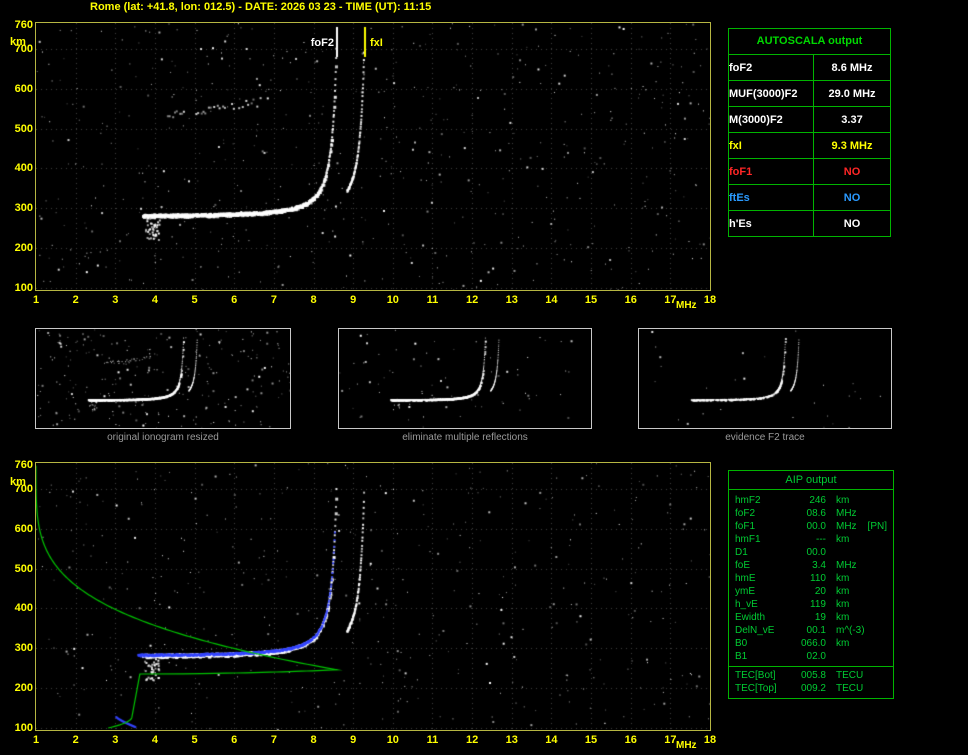 This screenshot has height=755, width=968. What do you see at coordinates (813, 675) in the screenshot?
I see `aip-row-value: 005.8` at bounding box center [813, 675].